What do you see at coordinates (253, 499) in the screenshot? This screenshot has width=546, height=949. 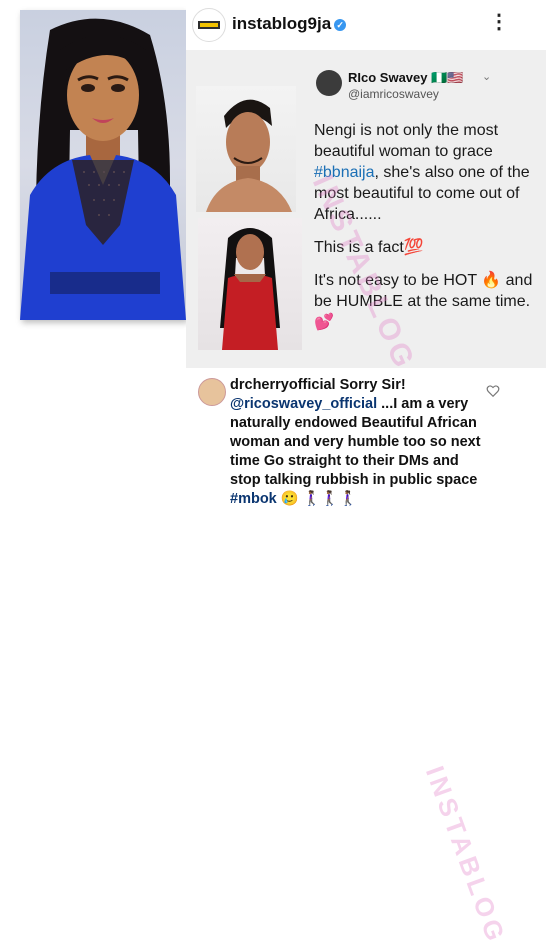 I see `mbok-hashtag: #mbok` at bounding box center [253, 499].